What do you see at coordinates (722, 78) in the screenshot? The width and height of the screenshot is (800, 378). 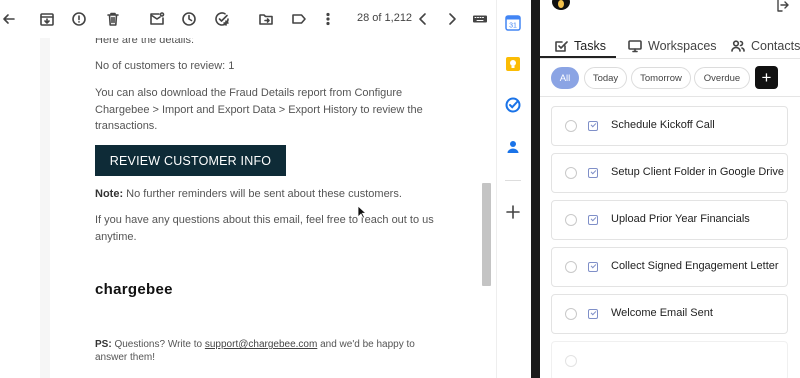 I see `filter-overdue-chip: Overdue` at bounding box center [722, 78].